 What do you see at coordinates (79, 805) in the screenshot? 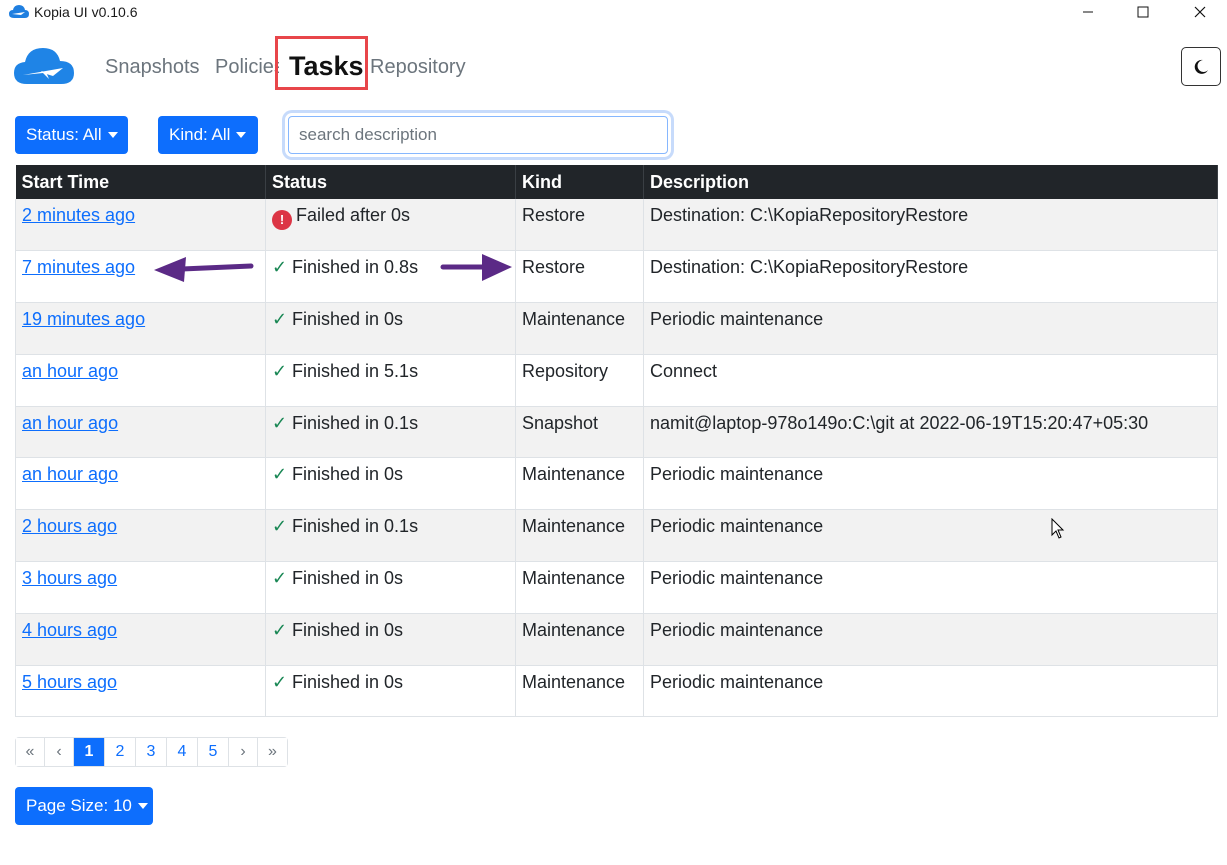
I see `page-size-label: Page Size: 10` at bounding box center [79, 805].